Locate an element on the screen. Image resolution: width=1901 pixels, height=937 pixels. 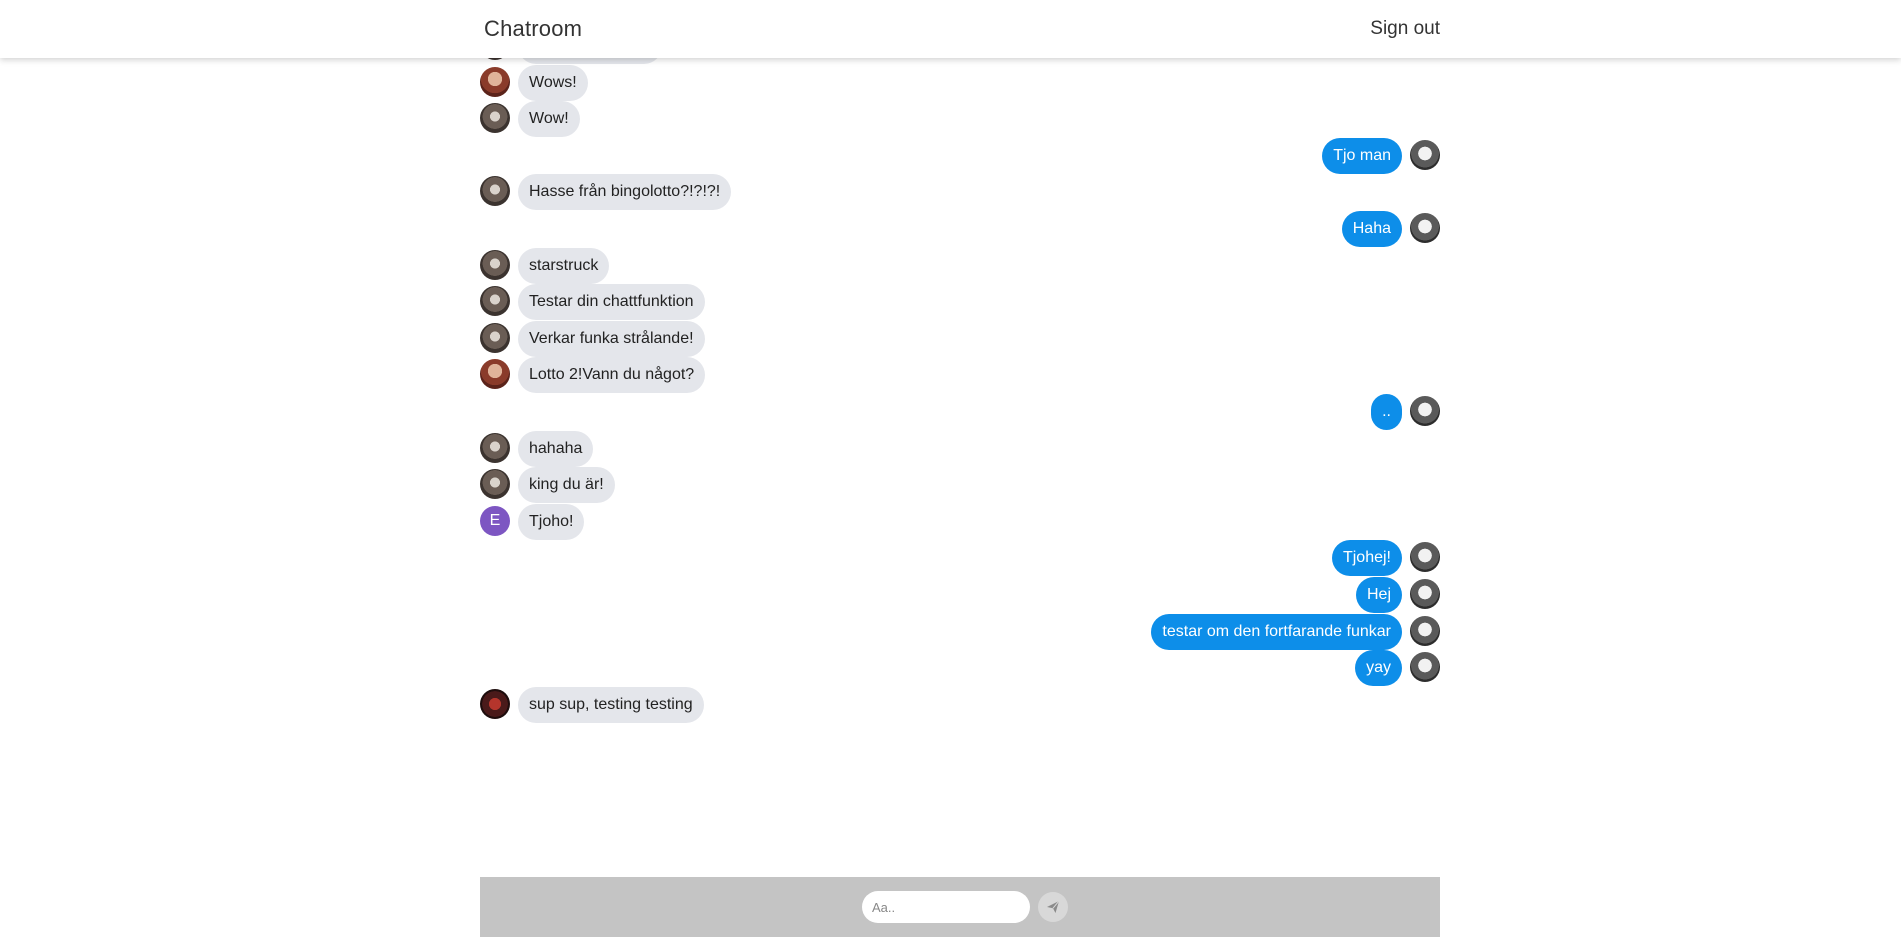
message-bubble: Tjoho! is located at coordinates (551, 521).